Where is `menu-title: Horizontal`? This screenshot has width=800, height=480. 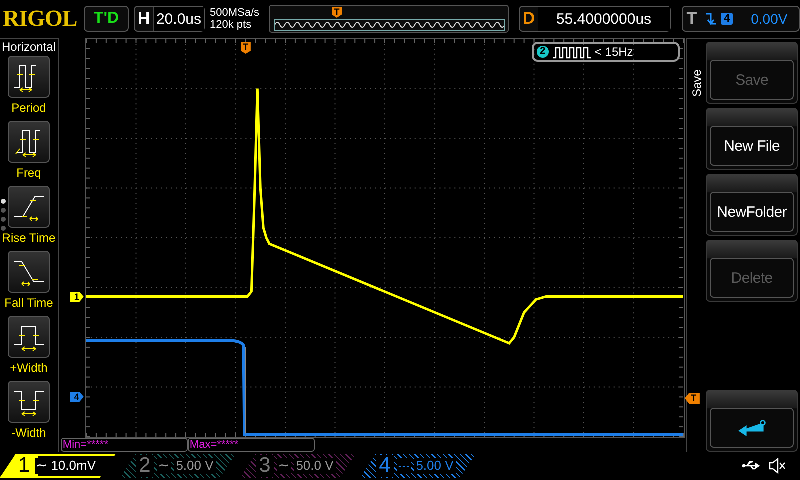 menu-title: Horizontal is located at coordinates (28, 46).